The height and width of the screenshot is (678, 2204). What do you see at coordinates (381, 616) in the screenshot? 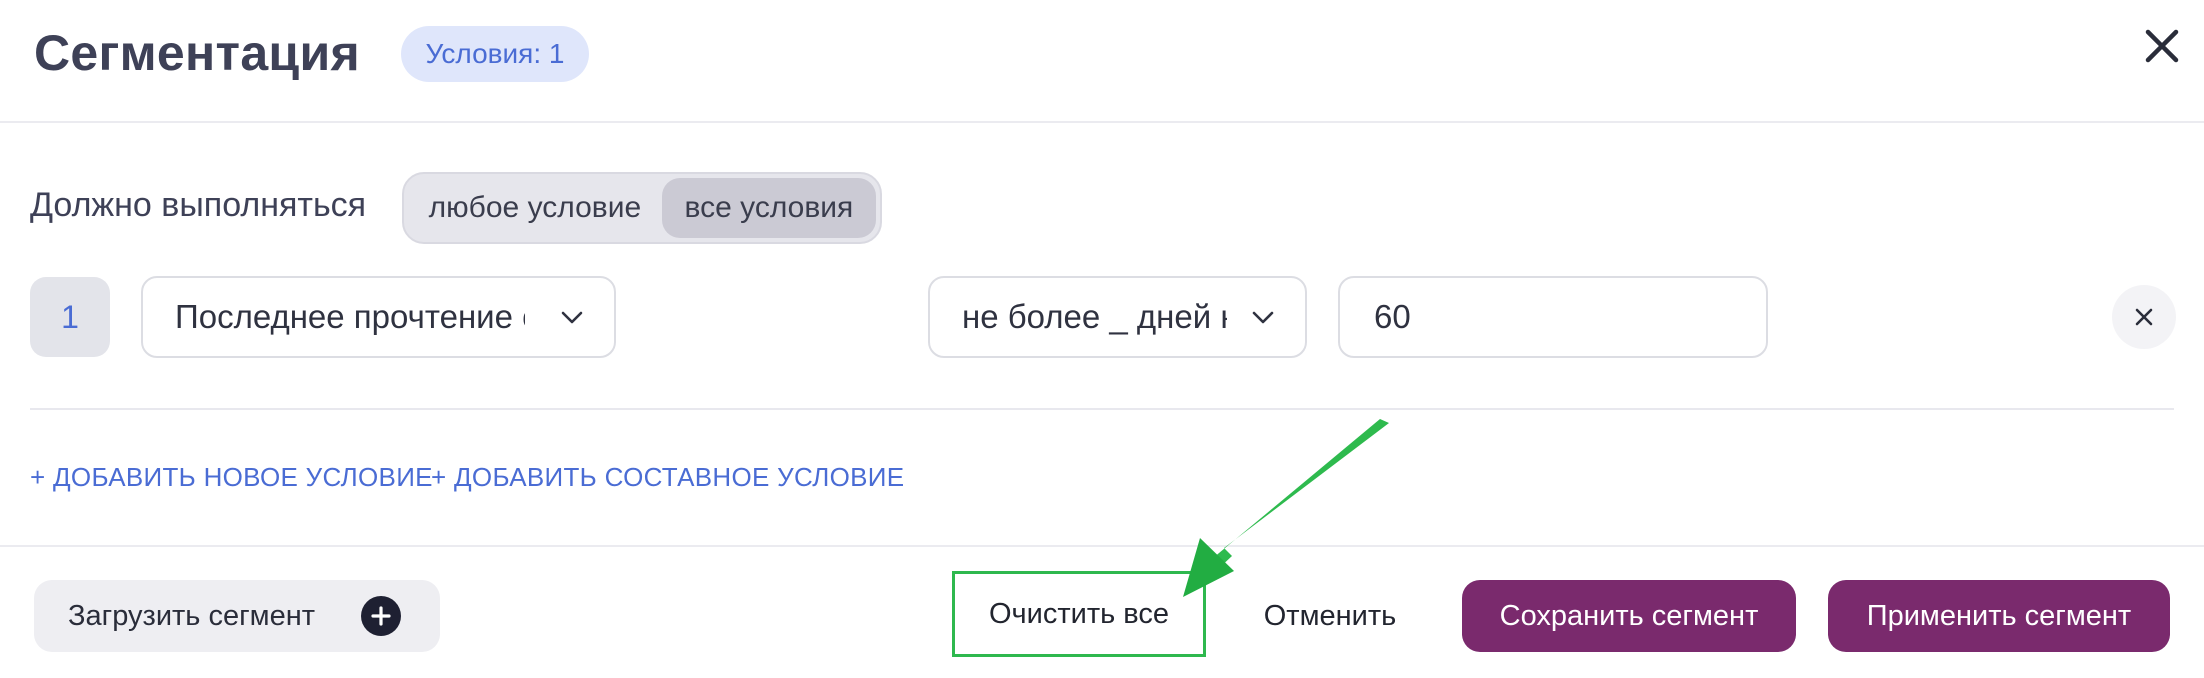
I see `plus-circle-icon` at bounding box center [381, 616].